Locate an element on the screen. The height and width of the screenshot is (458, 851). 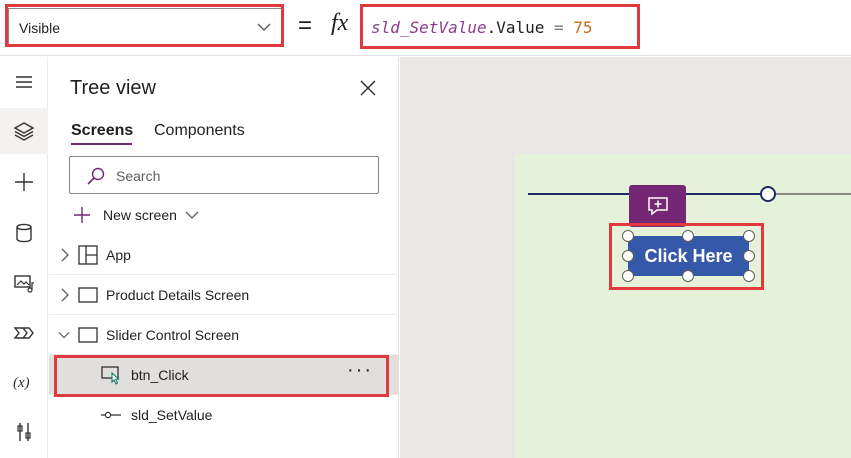
more-options-icon: ··· is located at coordinates (360, 370).